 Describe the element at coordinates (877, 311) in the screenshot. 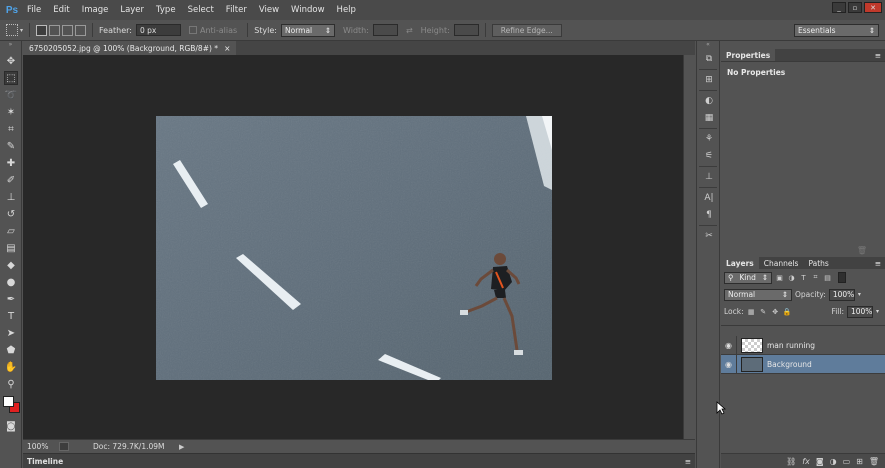

I see `fill-dropdown-icon: ▾` at that location.